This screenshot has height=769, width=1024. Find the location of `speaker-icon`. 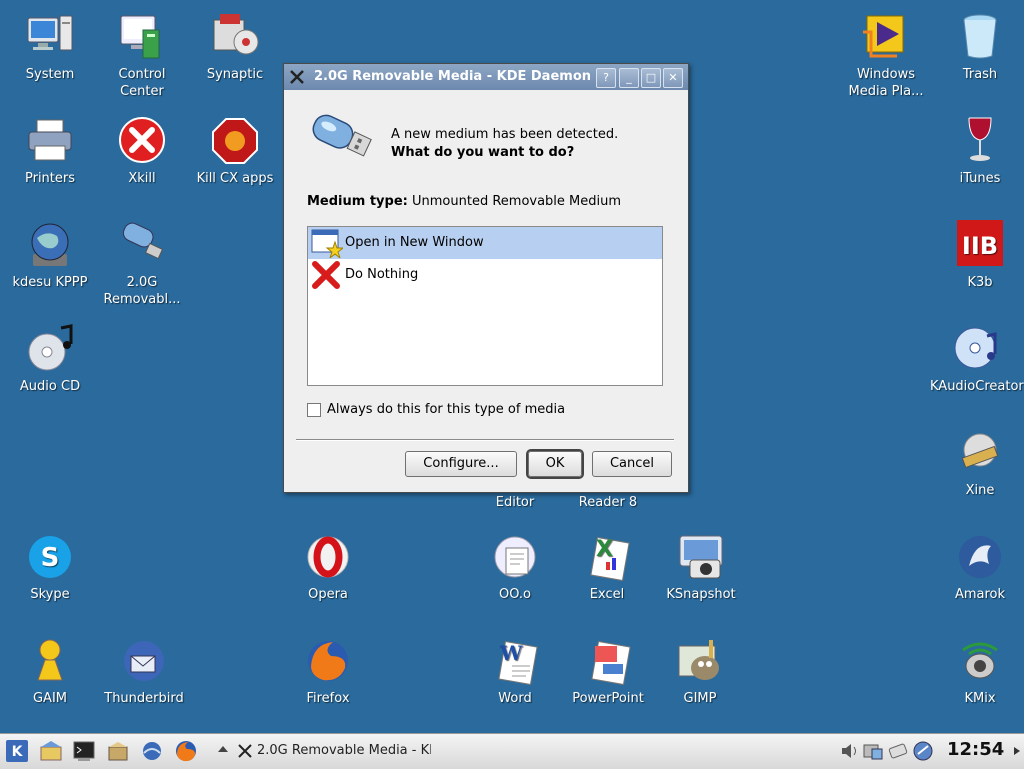

speaker-icon is located at coordinates (980, 660).